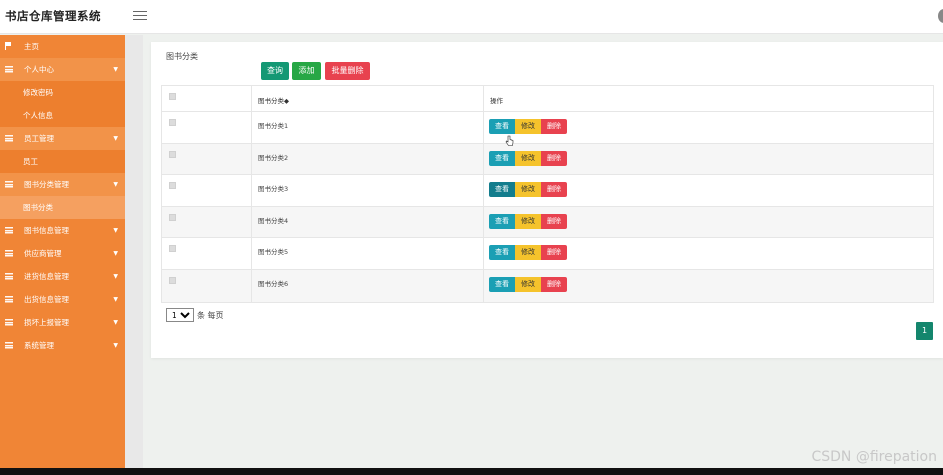 The width and height of the screenshot is (943, 475). Describe the element at coordinates (8, 46) in the screenshot. I see `flag-icon` at that location.